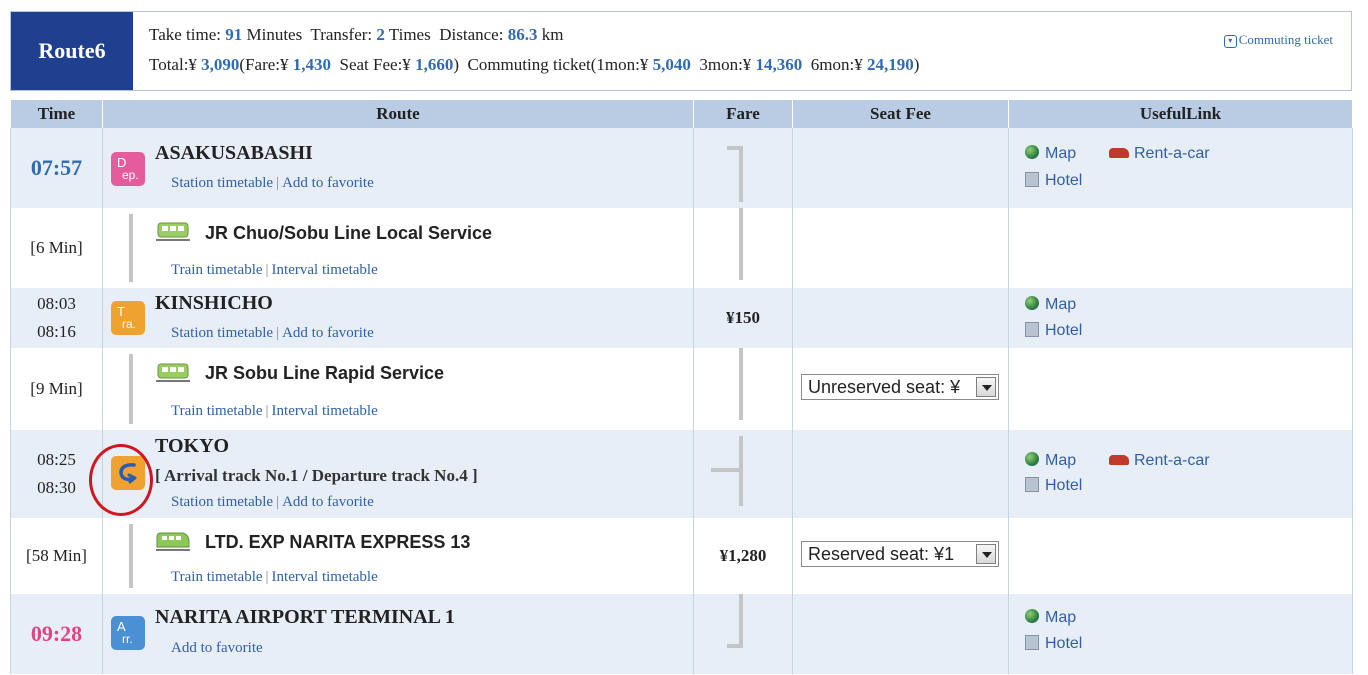  I want to click on fare-cell: ¥1,280, so click(743, 556).